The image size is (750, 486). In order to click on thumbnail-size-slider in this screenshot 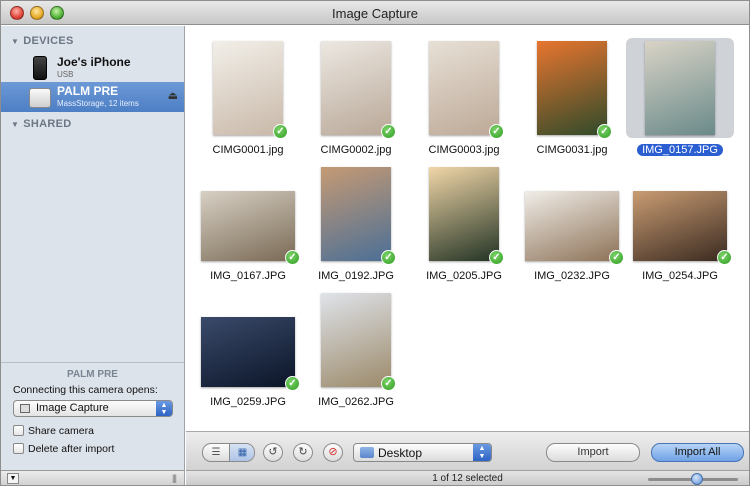, I will do `click(693, 479)`.